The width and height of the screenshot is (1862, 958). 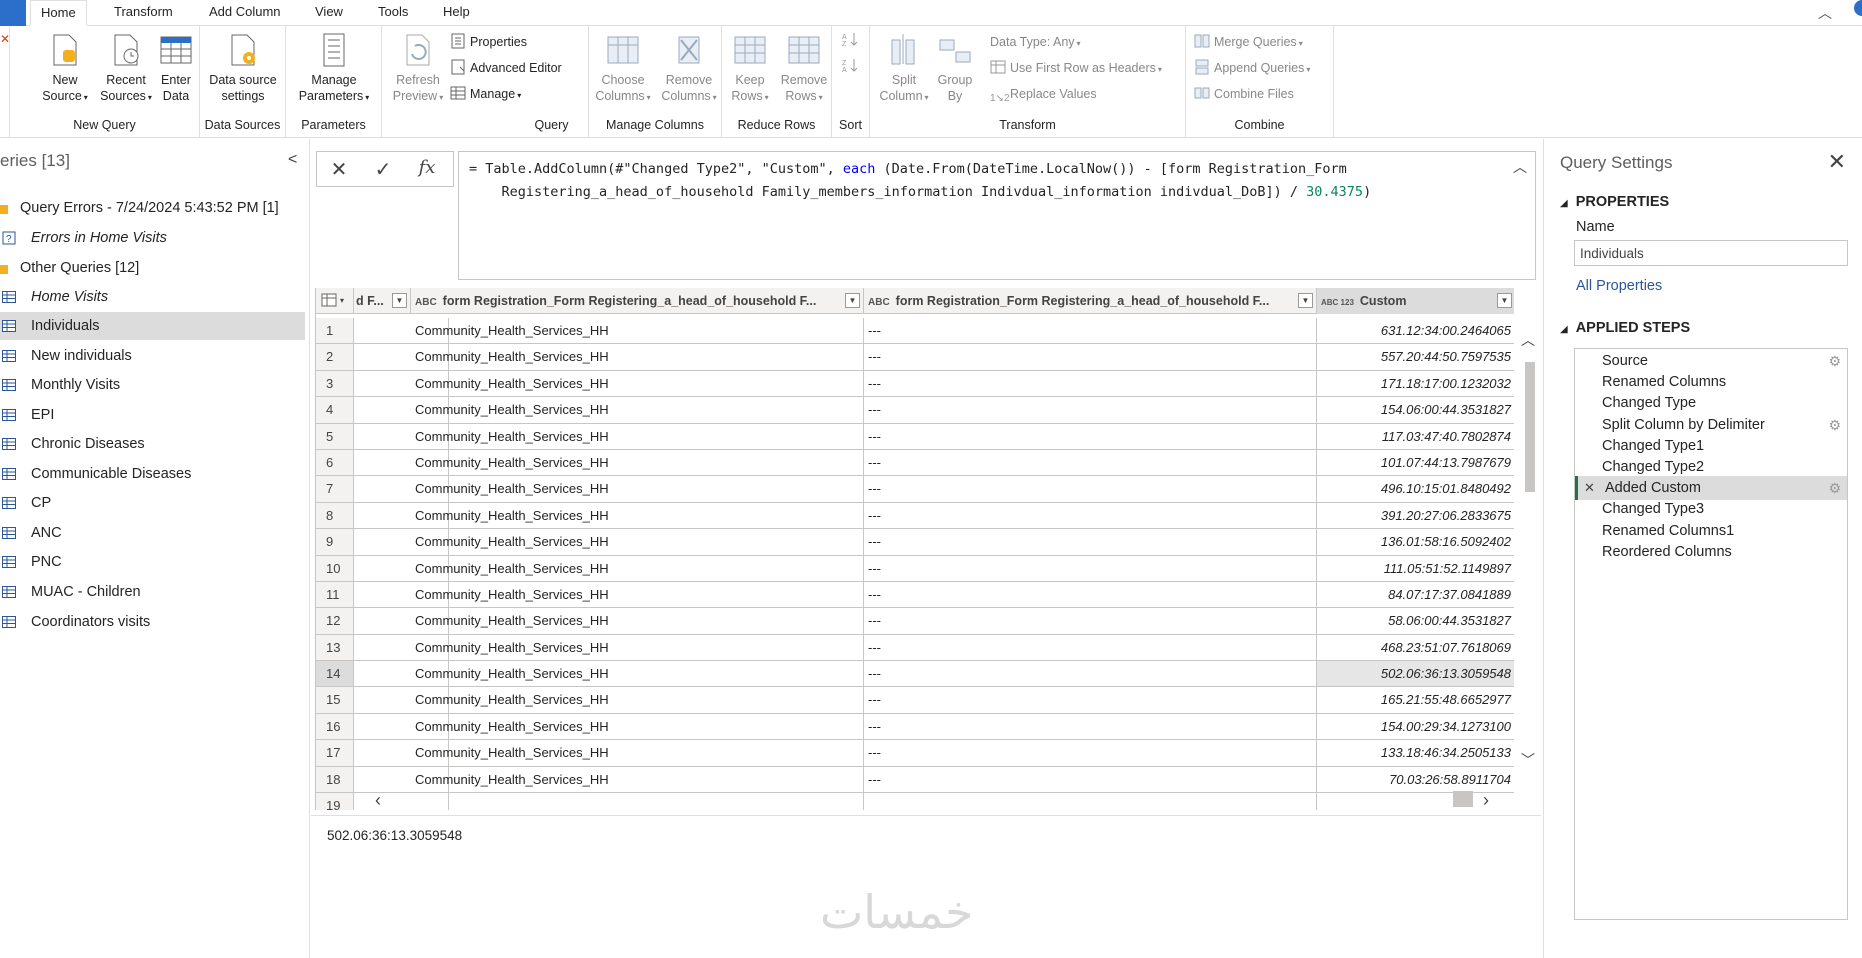 What do you see at coordinates (152, 238) in the screenshot?
I see `query-item: ? Errors in Home Visits` at bounding box center [152, 238].